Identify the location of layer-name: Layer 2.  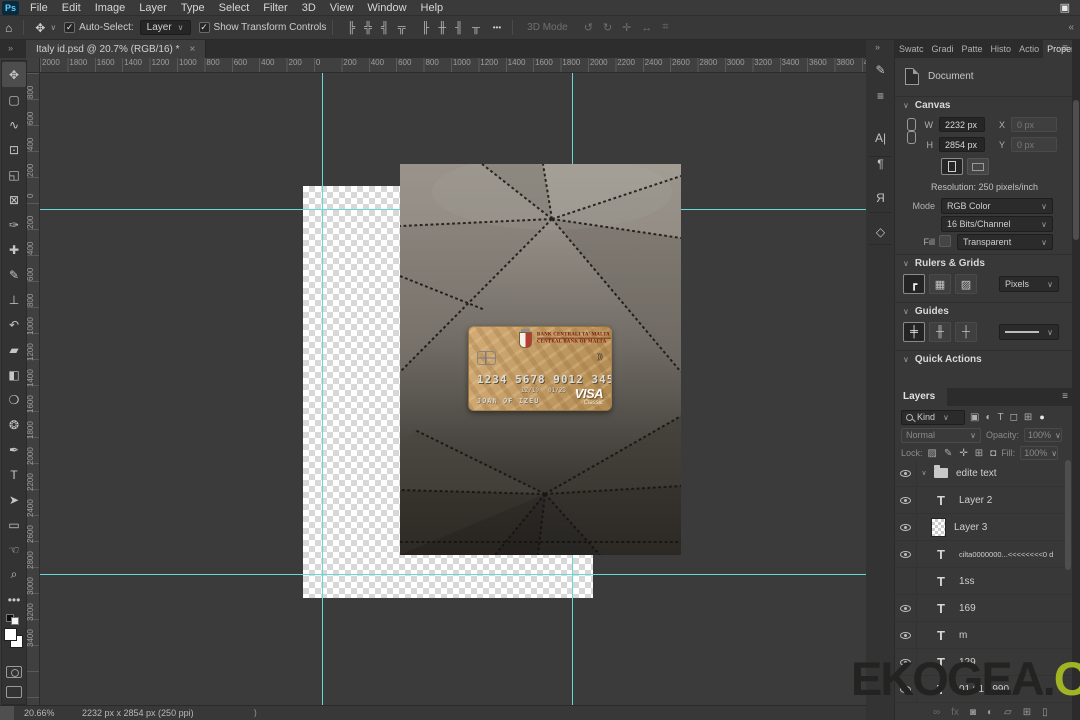
(975, 500).